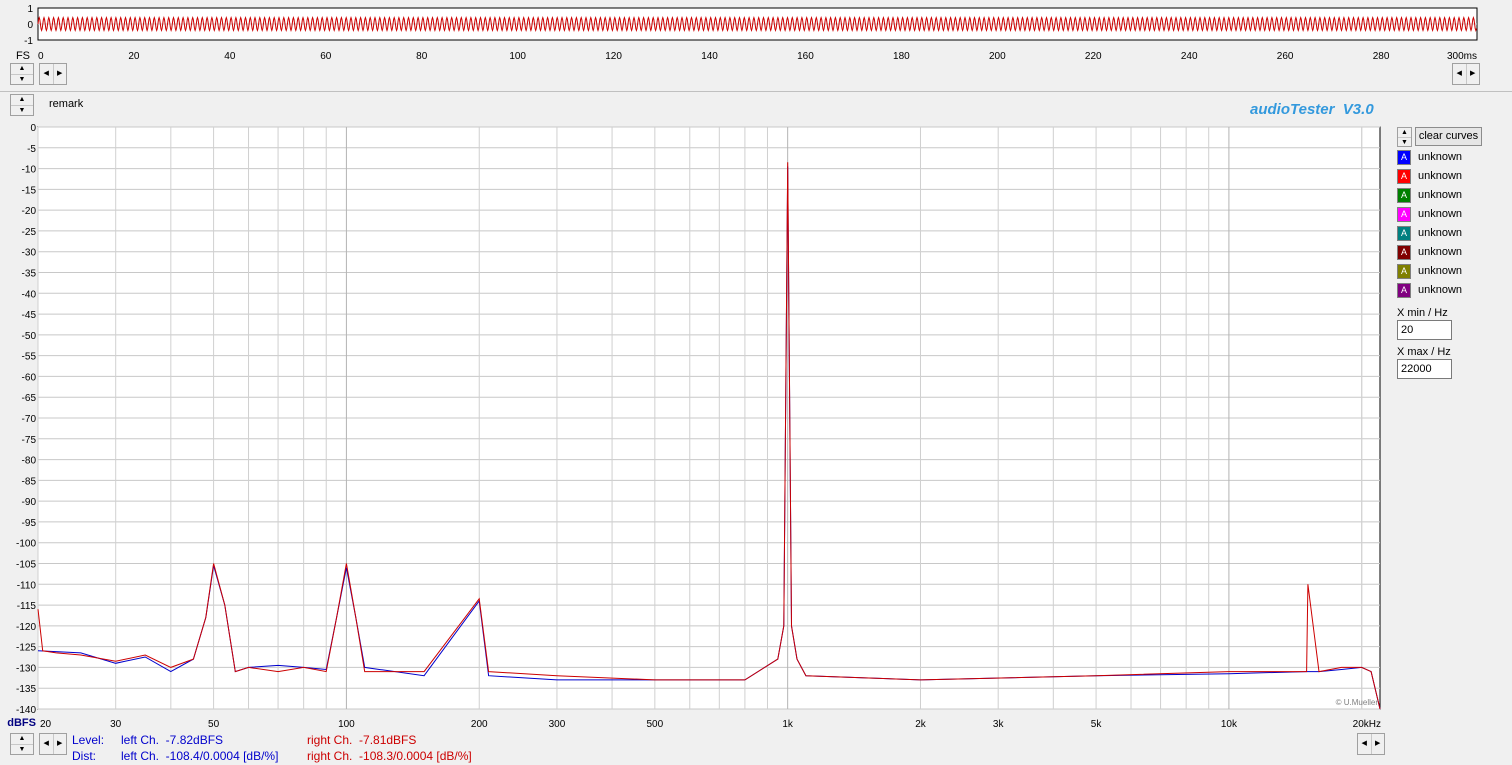  Describe the element at coordinates (517, 56) in the screenshot. I see `osc-x-tick-label: 100` at that location.